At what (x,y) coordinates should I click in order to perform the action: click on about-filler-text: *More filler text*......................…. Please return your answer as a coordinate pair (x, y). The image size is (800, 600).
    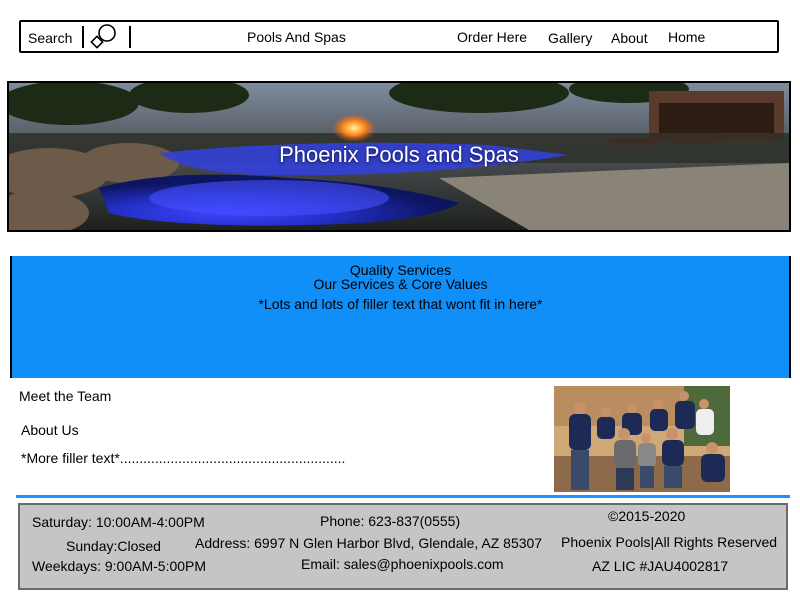
    Looking at the image, I should click on (183, 458).